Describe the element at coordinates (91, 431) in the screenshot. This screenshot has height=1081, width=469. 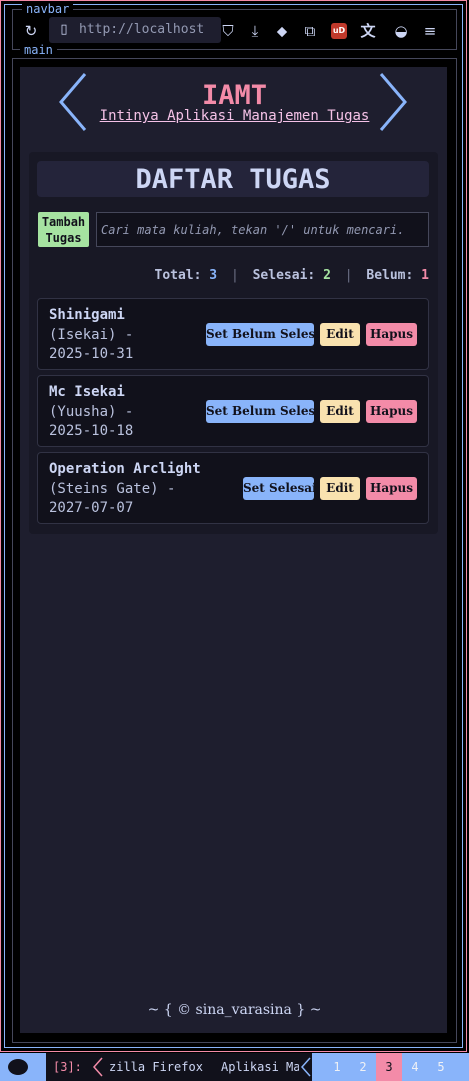
I see `task-date: 2025-10-18` at that location.